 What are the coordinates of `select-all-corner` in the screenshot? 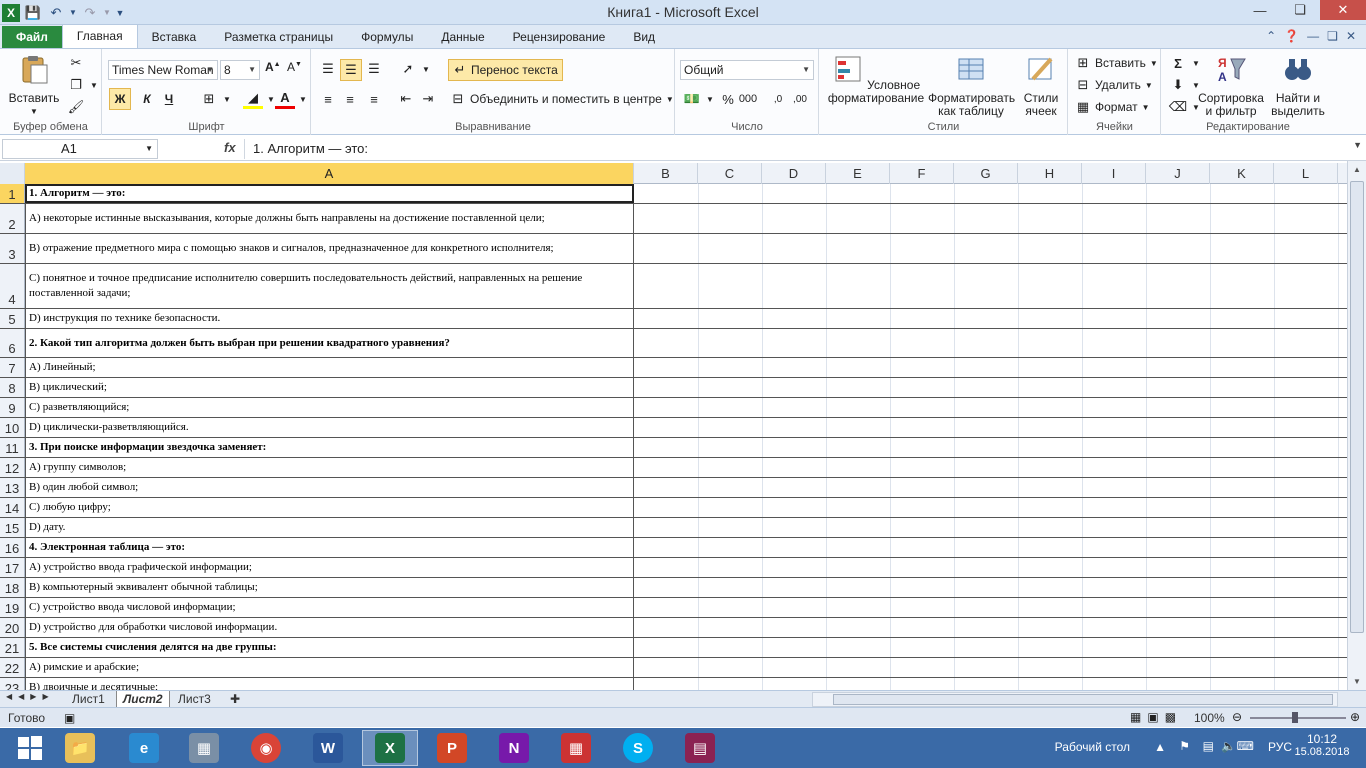 It's located at (12, 173).